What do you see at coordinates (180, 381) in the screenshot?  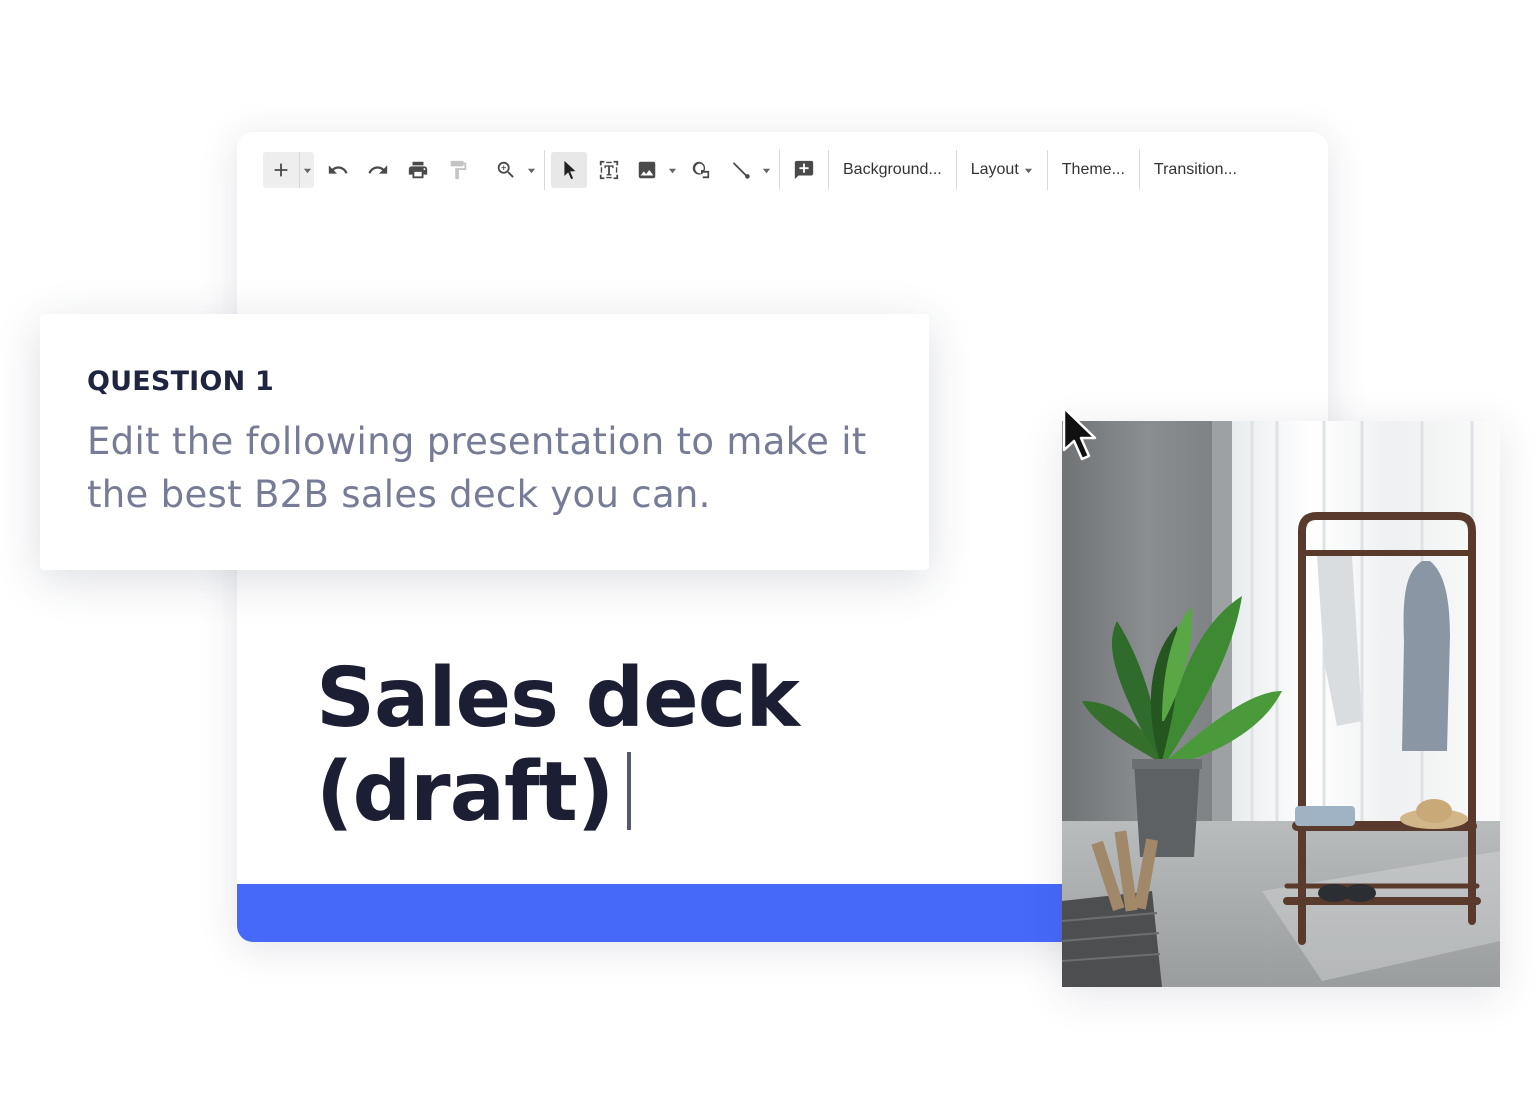 I see `question-label: QUESTION 1` at bounding box center [180, 381].